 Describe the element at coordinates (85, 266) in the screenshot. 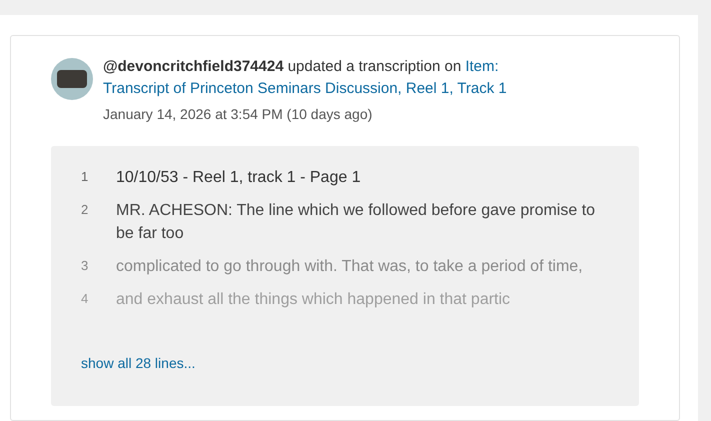

I see `line-number: 3` at that location.